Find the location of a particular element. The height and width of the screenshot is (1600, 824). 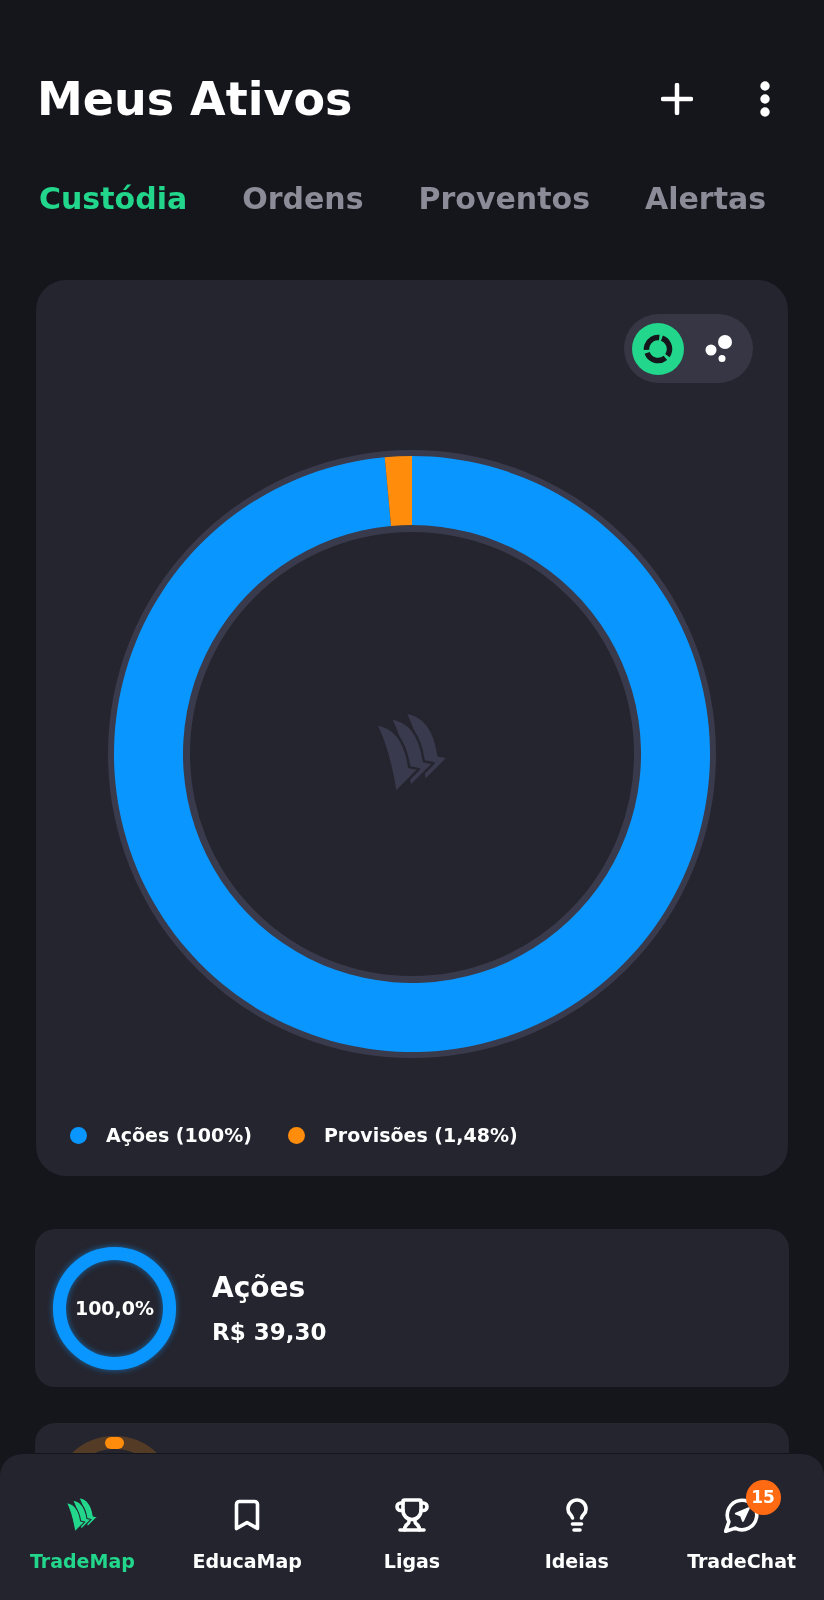

asset-name: Ações is located at coordinates (259, 1287).